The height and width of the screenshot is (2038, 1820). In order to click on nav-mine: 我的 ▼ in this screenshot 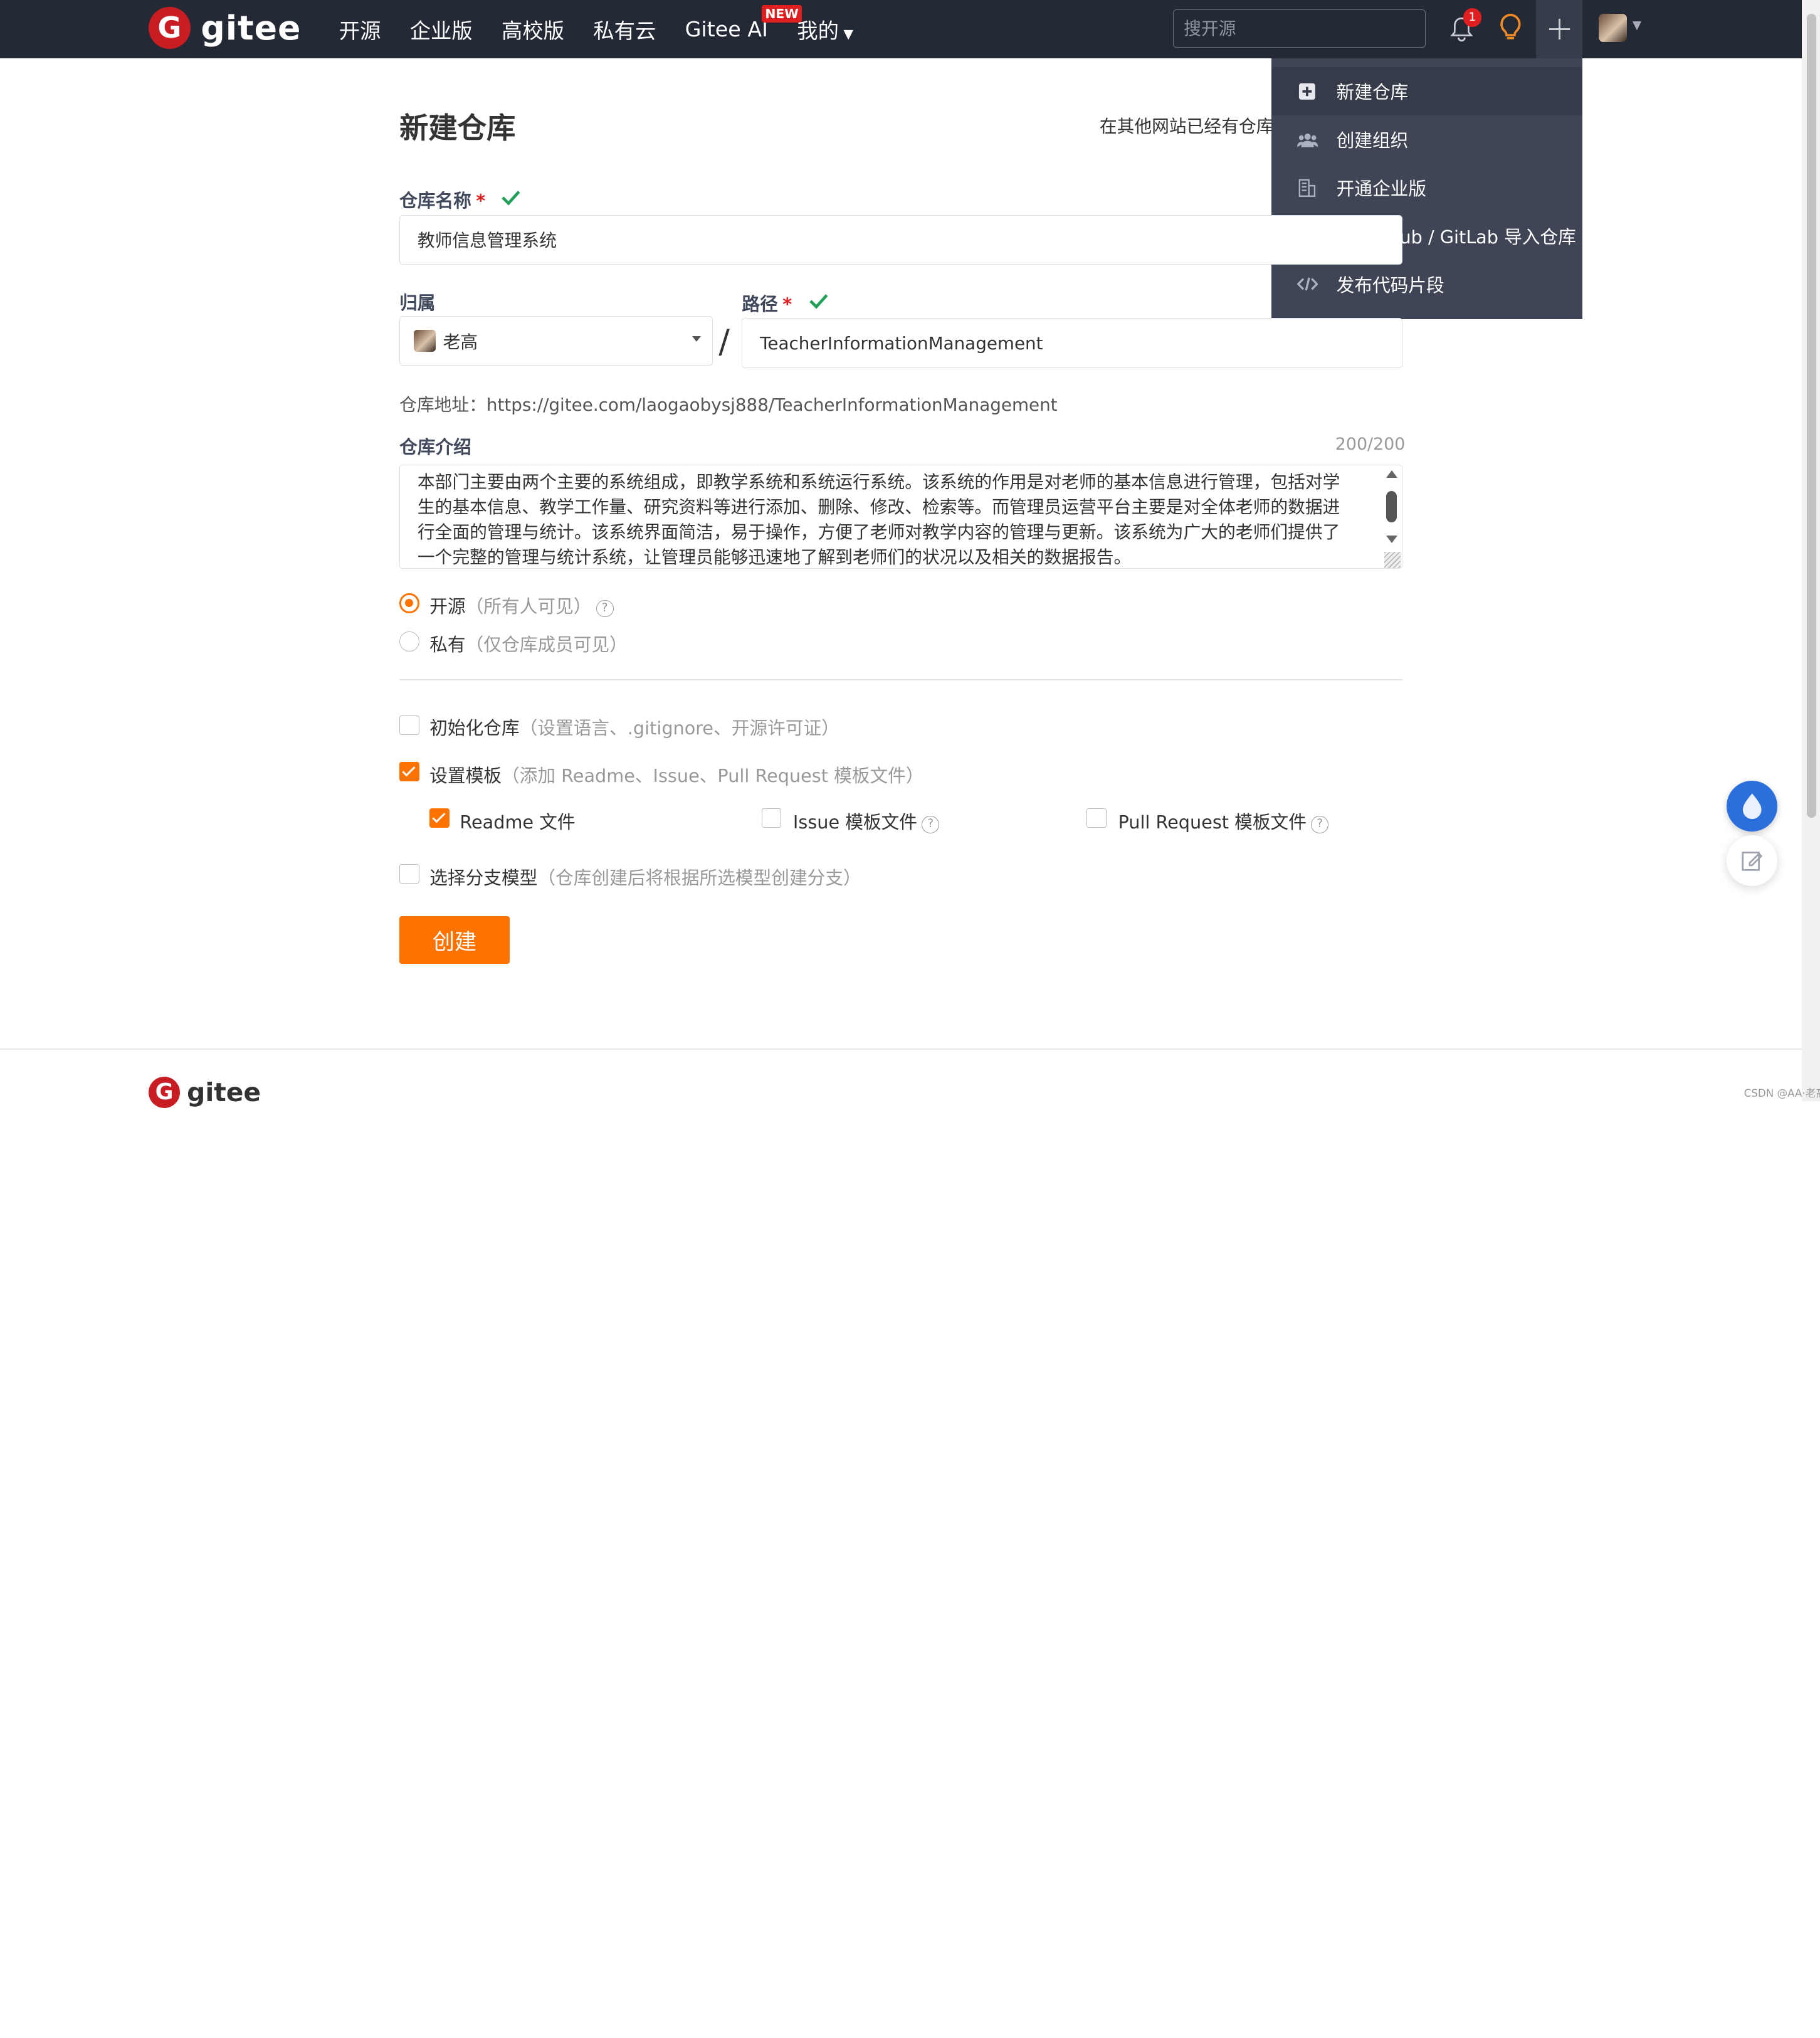, I will do `click(825, 30)`.